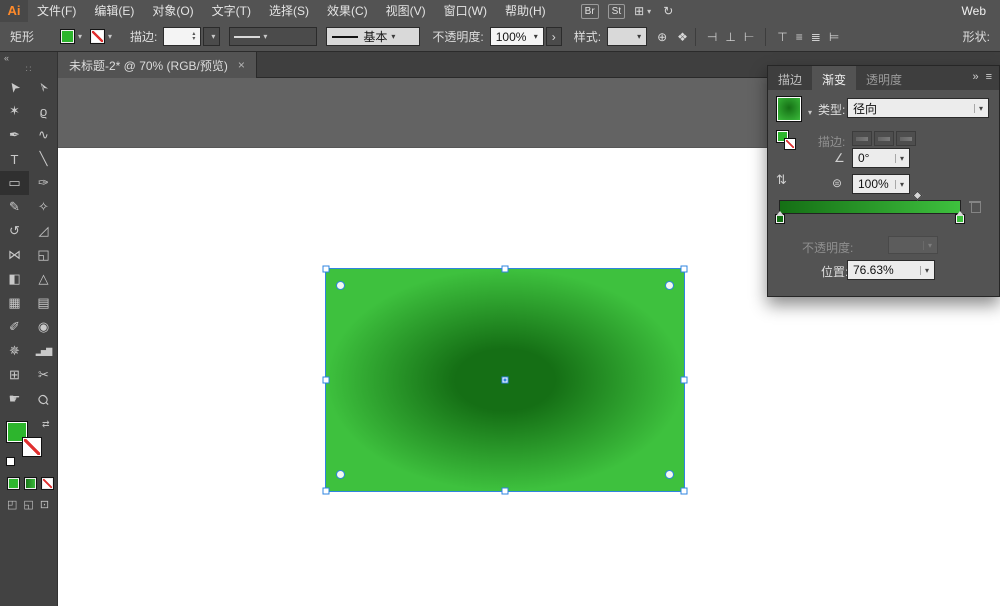  I want to click on selection-handle-se, so click(684, 491).